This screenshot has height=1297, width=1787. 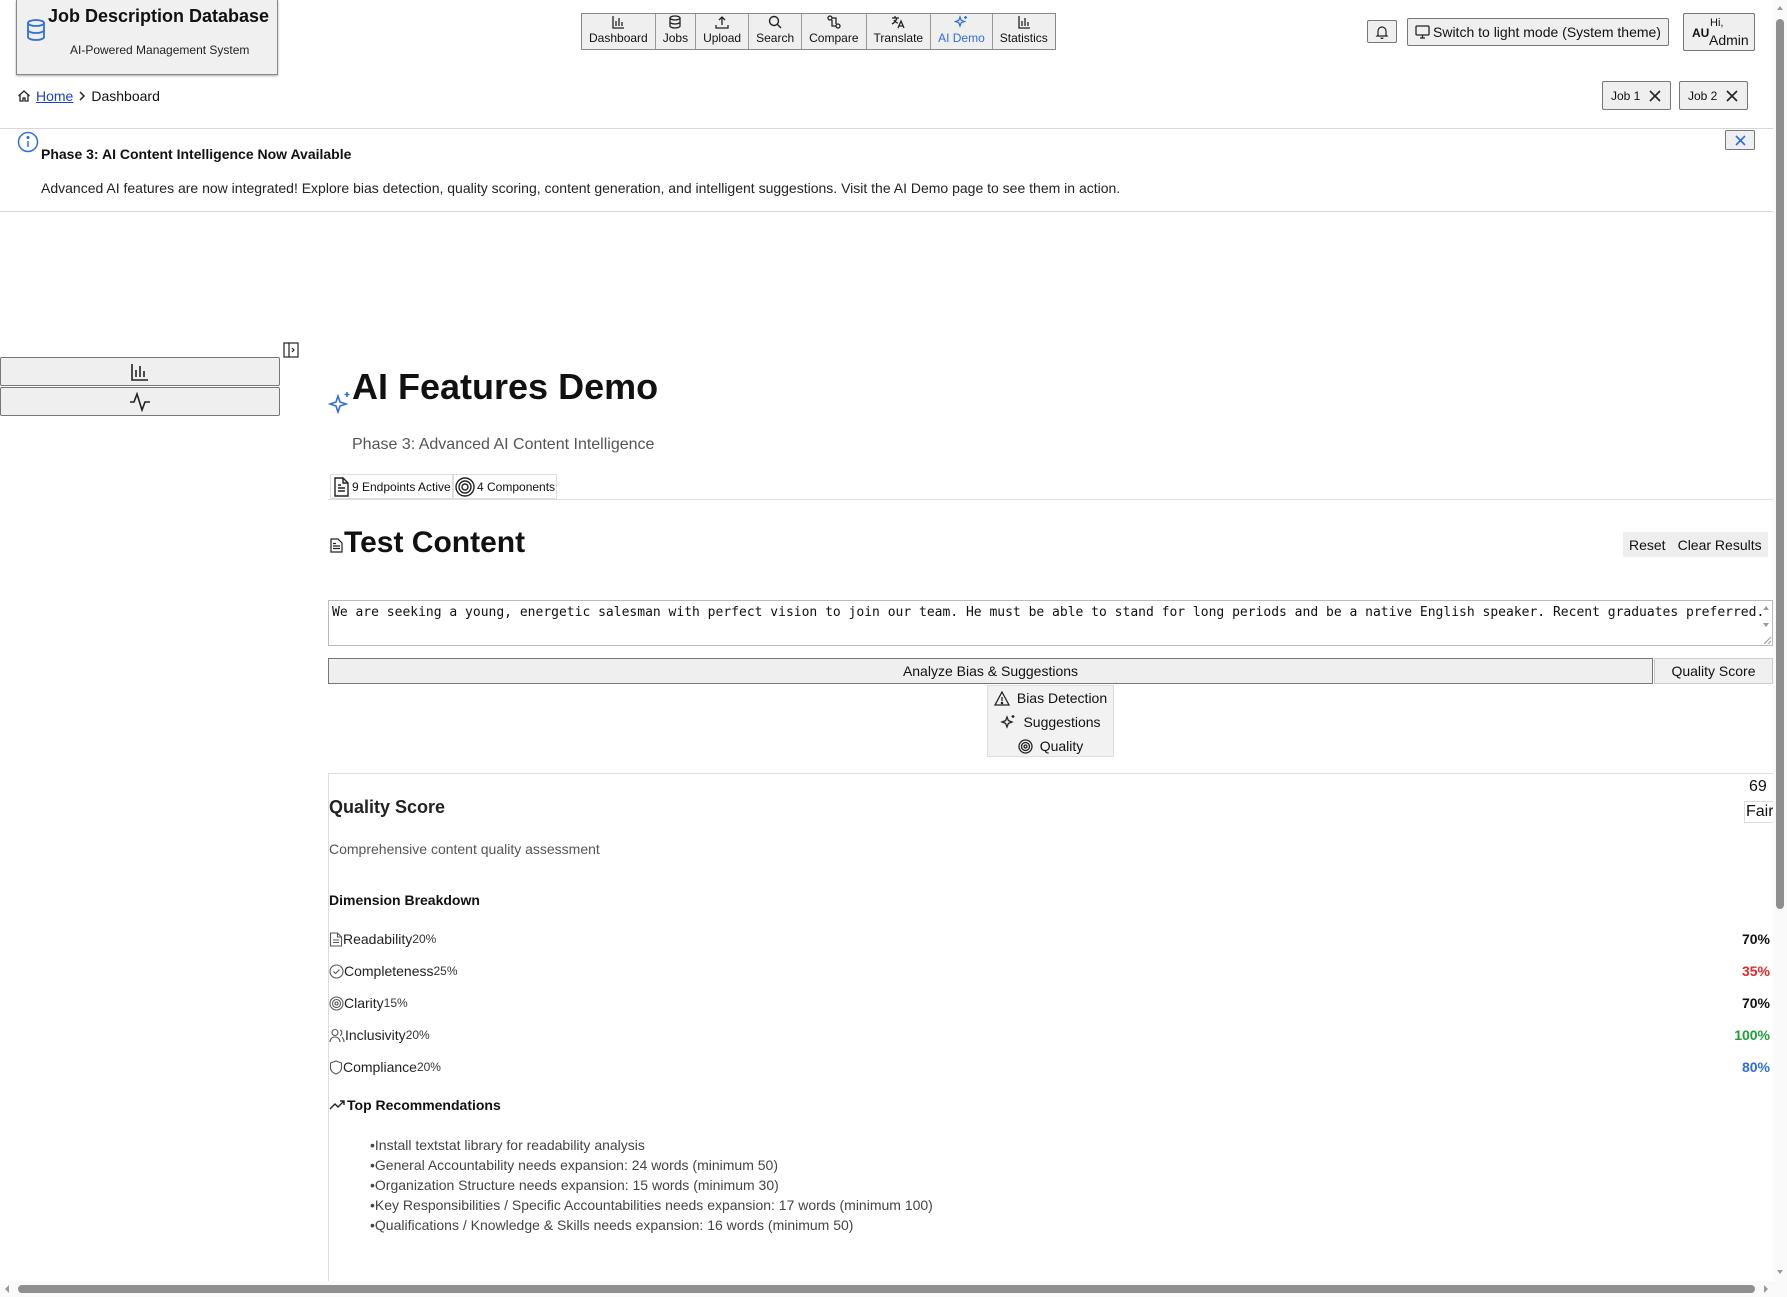 What do you see at coordinates (1062, 722) in the screenshot?
I see `tab-label: Suggestions` at bounding box center [1062, 722].